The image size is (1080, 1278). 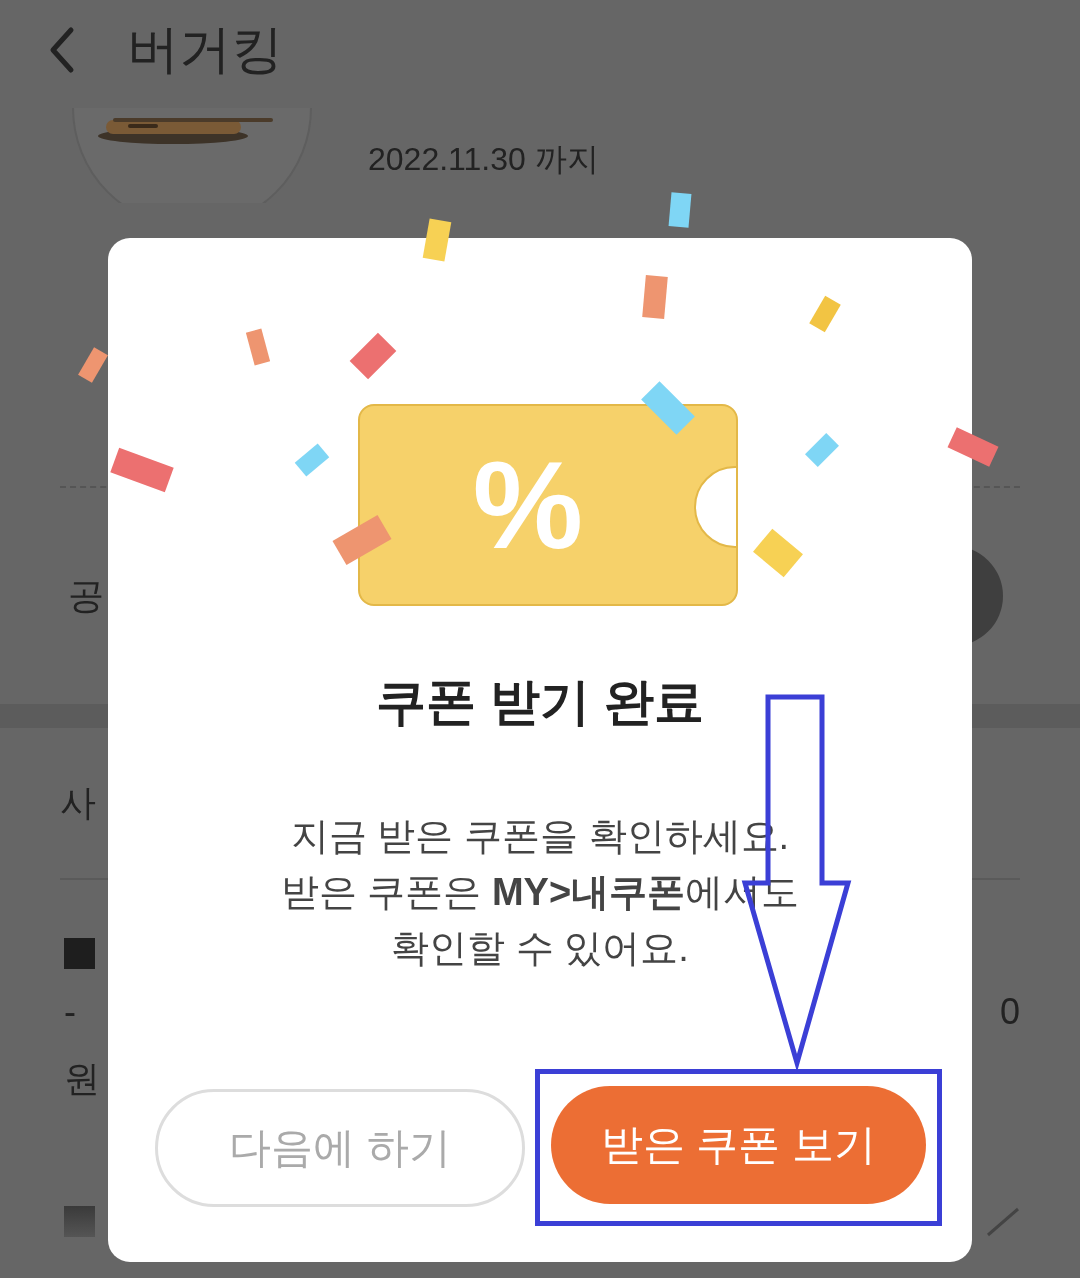 What do you see at coordinates (82, 1079) in the screenshot?
I see `notice-text: 원` at bounding box center [82, 1079].